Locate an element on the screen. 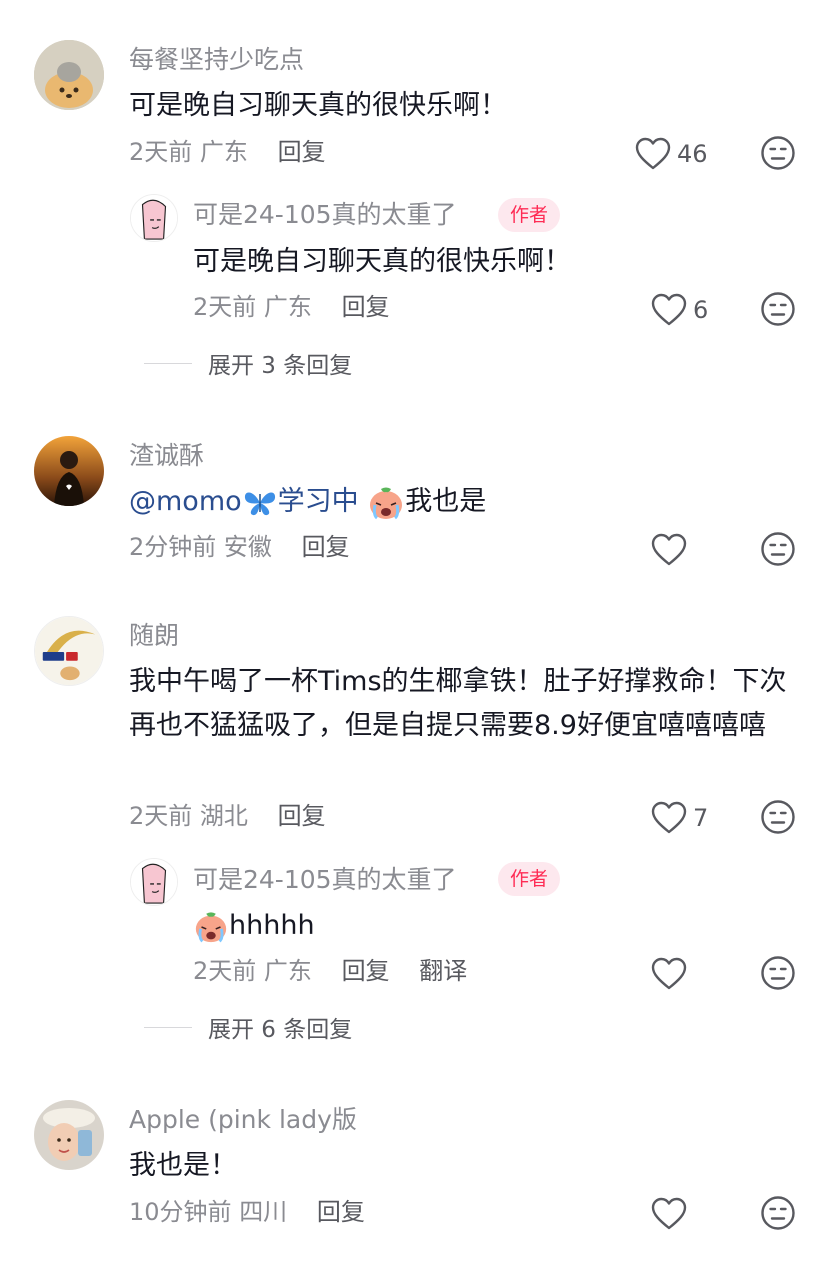 This screenshot has height=1262, width=828. like-count: 46 is located at coordinates (692, 154).